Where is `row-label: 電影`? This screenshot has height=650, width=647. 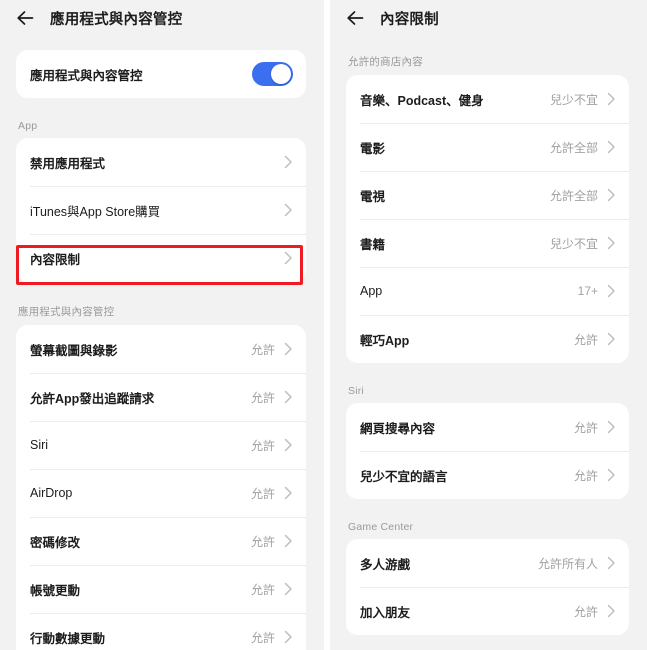 row-label: 電影 is located at coordinates (373, 148).